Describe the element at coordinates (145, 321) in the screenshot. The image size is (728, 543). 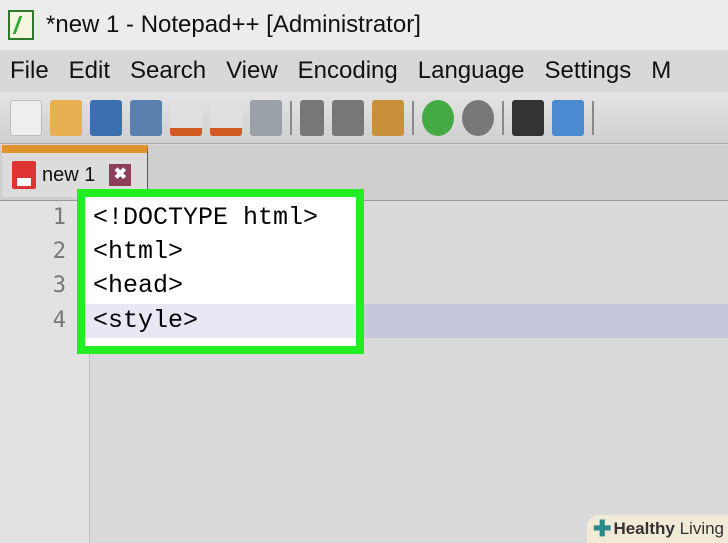
I see `code-line: <style>` at that location.